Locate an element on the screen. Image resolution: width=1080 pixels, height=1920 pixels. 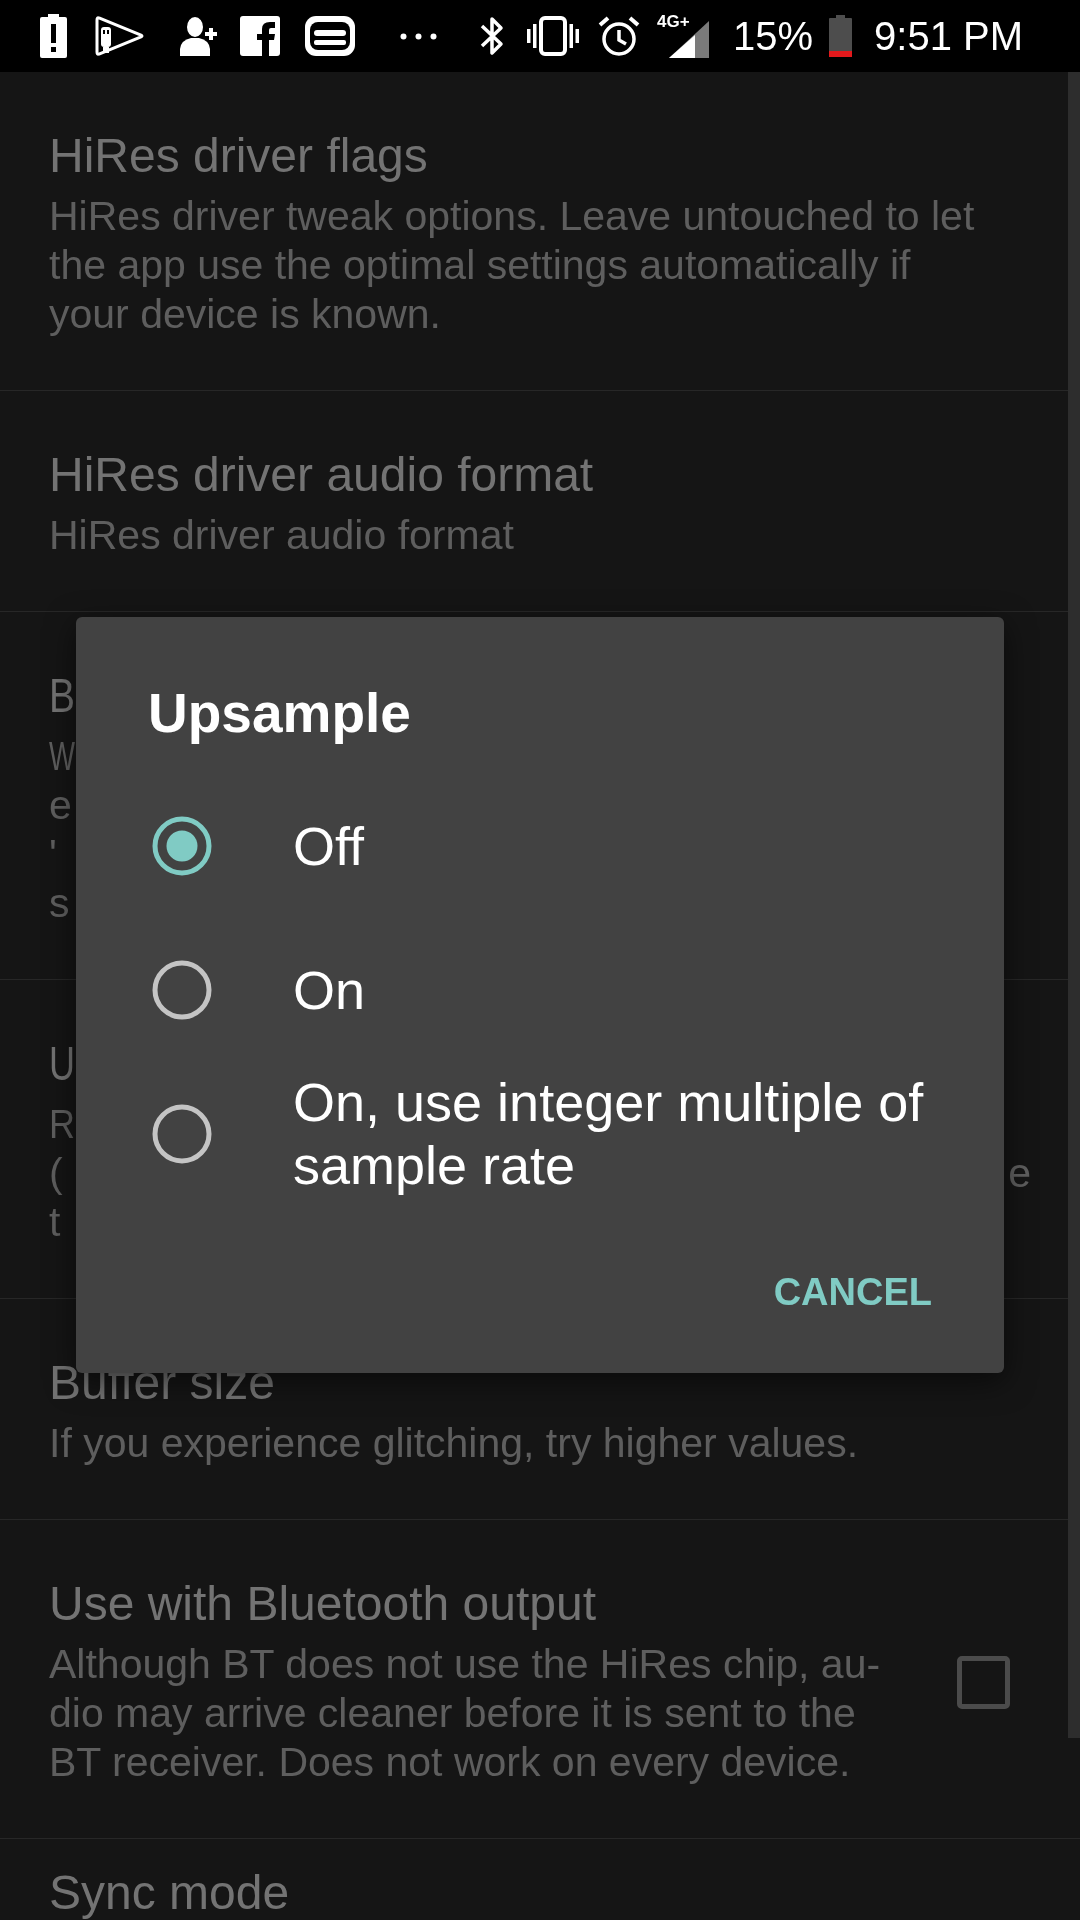
setting-summary: s is located at coordinates (59, 903).